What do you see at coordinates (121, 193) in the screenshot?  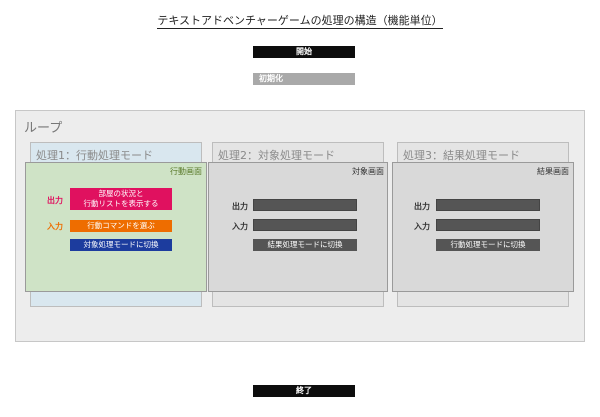 I see `panel-1-output-line1: 部屋の状況と` at bounding box center [121, 193].